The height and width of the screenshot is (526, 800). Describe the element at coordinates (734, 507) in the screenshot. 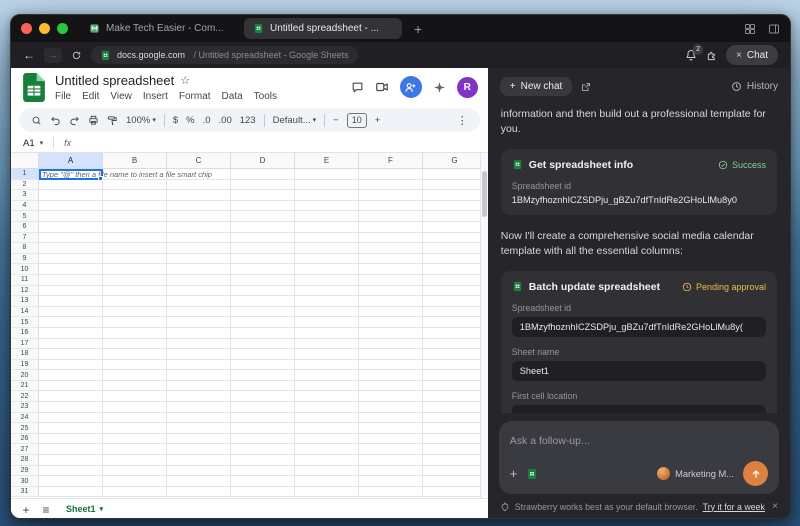

I see `try-it-link: Try it for a week` at that location.